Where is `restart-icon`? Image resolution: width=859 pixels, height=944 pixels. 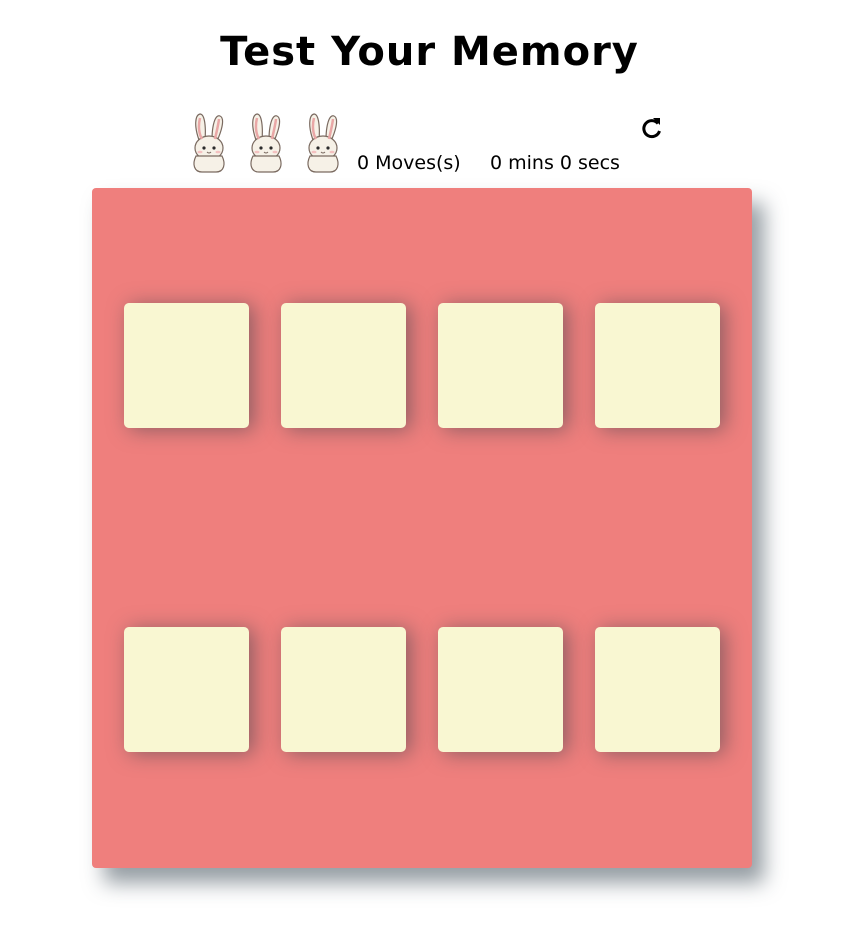 restart-icon is located at coordinates (651, 128).